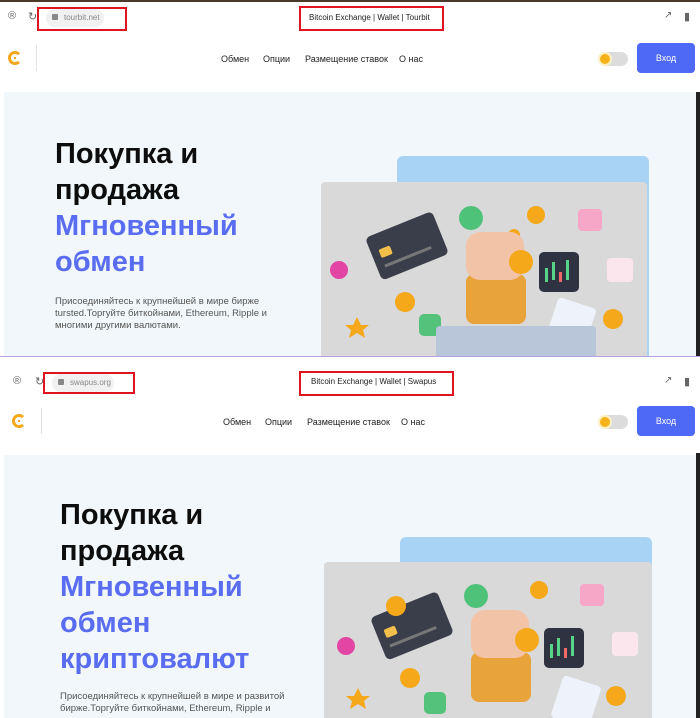  I want to click on document-icon, so click(576, 696).